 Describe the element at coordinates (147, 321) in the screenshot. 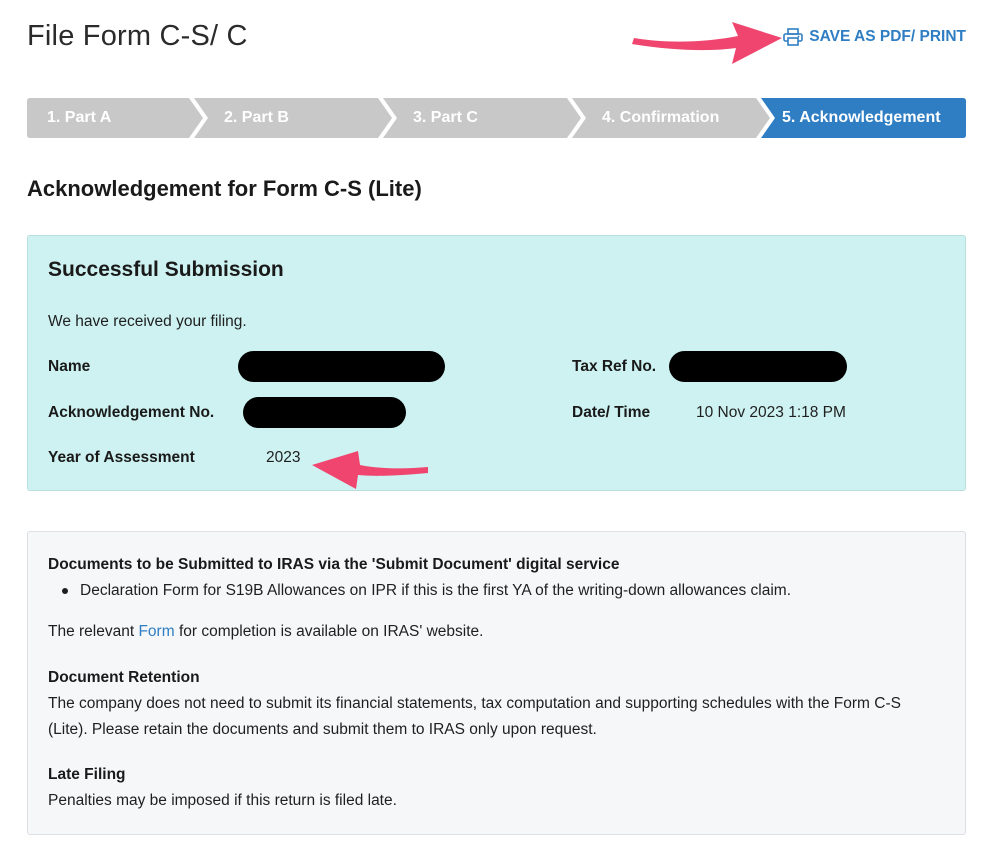

I see `success-message: We have received your filing.` at that location.